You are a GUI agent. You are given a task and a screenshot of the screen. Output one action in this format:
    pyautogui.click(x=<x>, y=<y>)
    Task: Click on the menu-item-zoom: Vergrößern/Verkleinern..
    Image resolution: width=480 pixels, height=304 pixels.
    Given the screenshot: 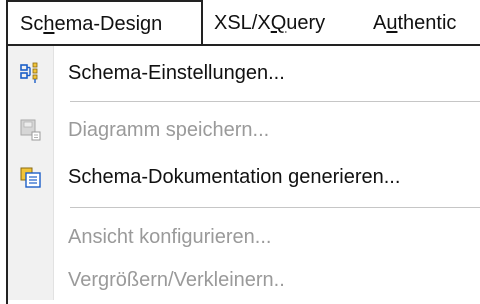 What is the action you would take?
    pyautogui.click(x=244, y=280)
    